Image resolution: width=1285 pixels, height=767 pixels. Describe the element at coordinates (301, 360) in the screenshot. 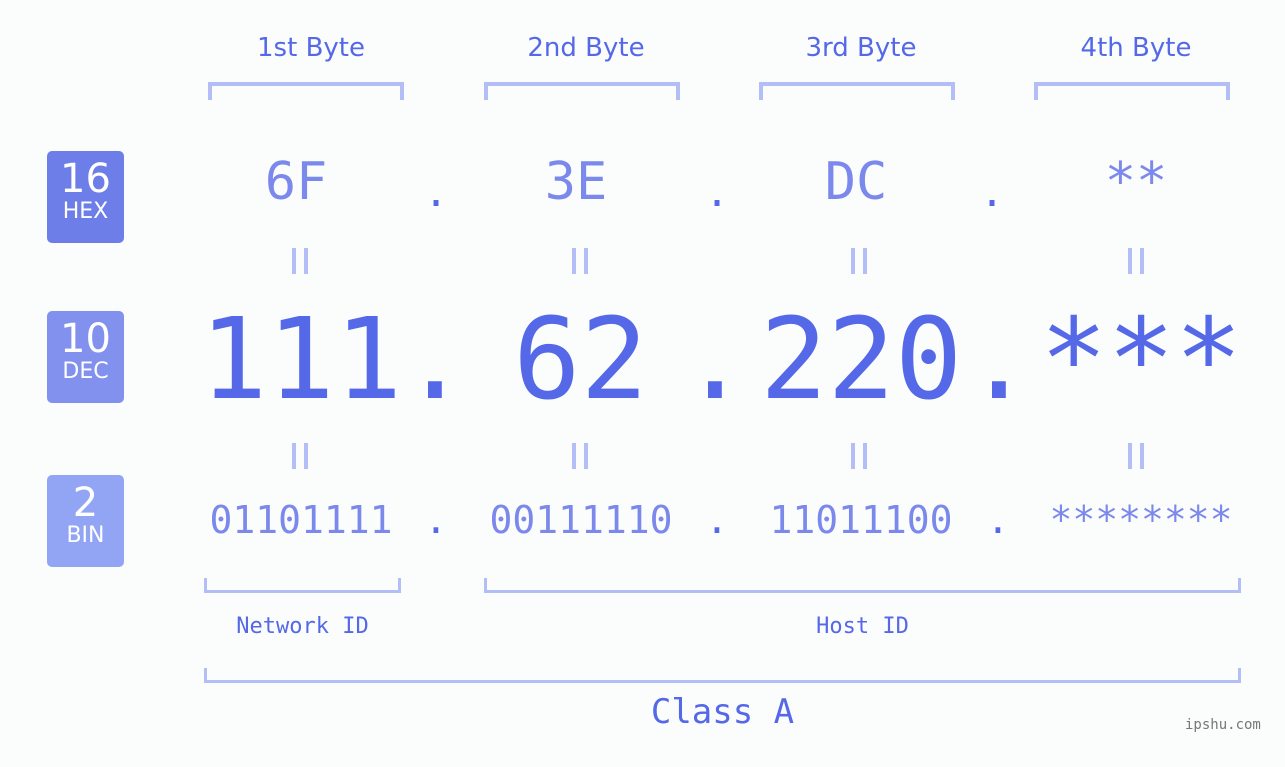

I see `dec-byte-1: 111` at that location.